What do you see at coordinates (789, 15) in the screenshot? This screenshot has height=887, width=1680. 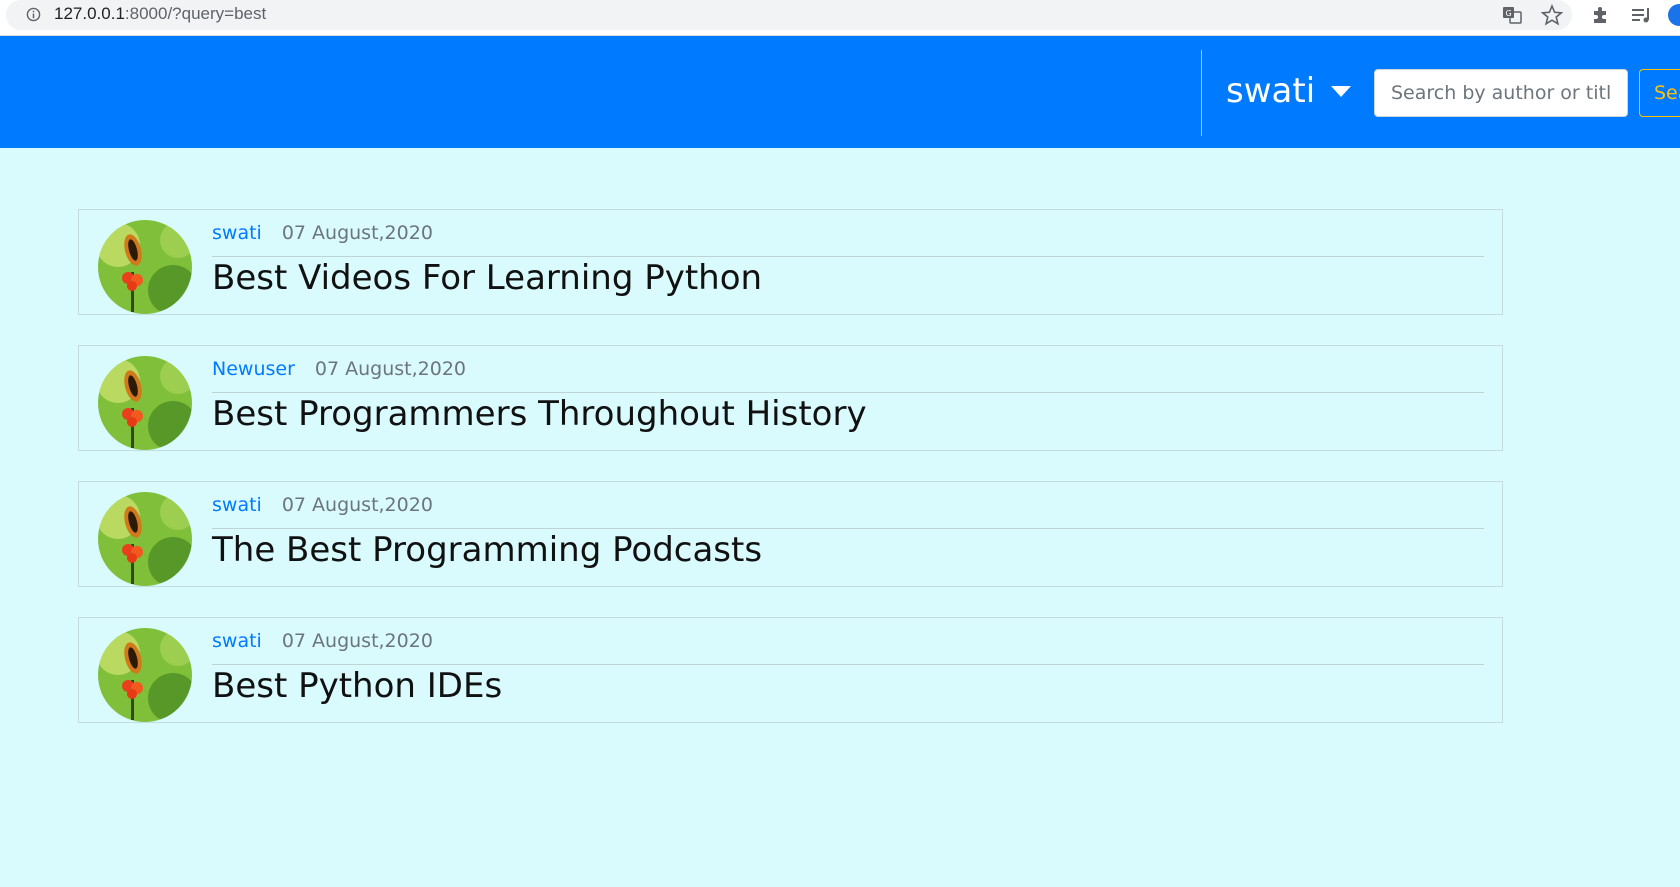 I see `address-bar: 127.0.0.1:8000/?query=best` at bounding box center [789, 15].